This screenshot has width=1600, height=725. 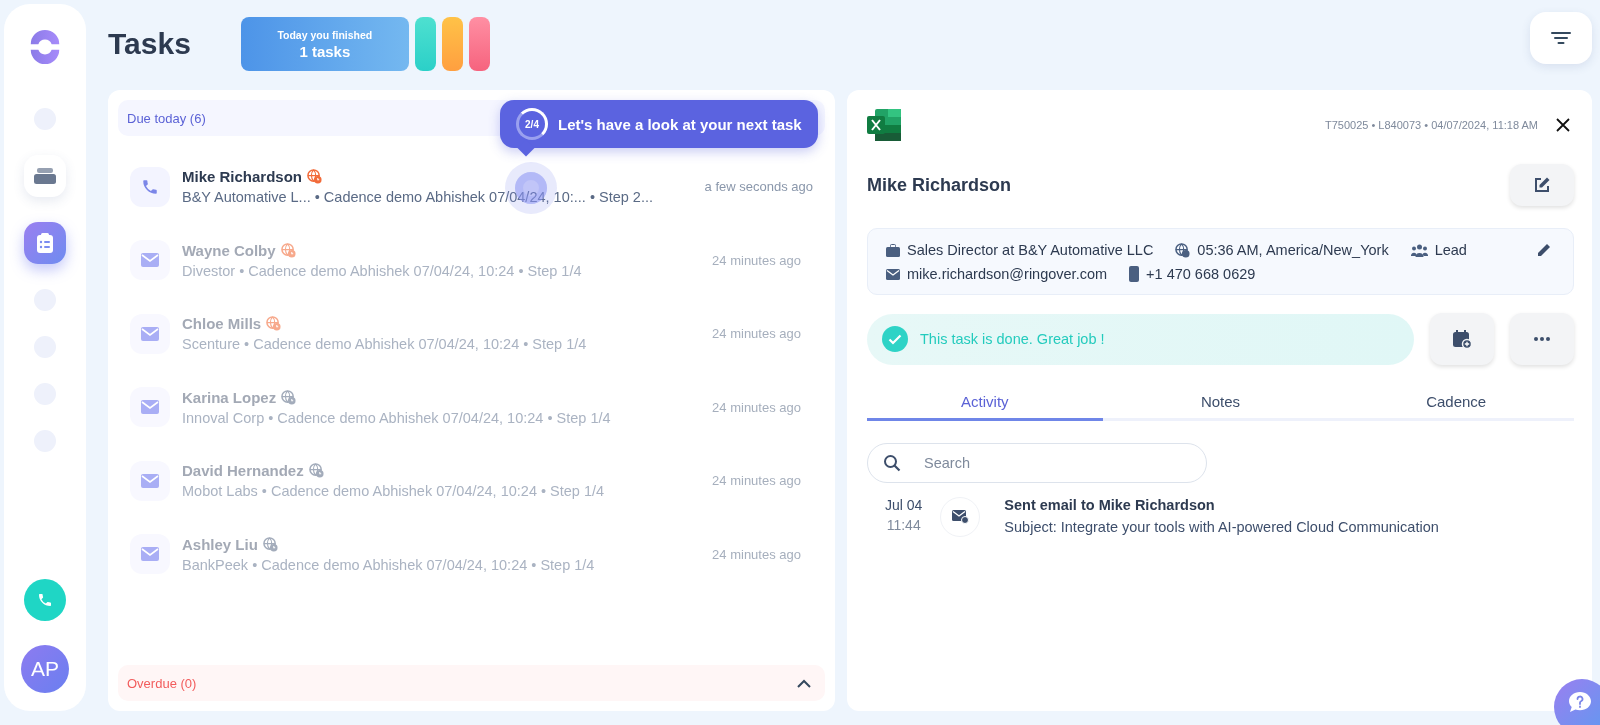 I want to click on briefcase-icon, so click(x=893, y=250).